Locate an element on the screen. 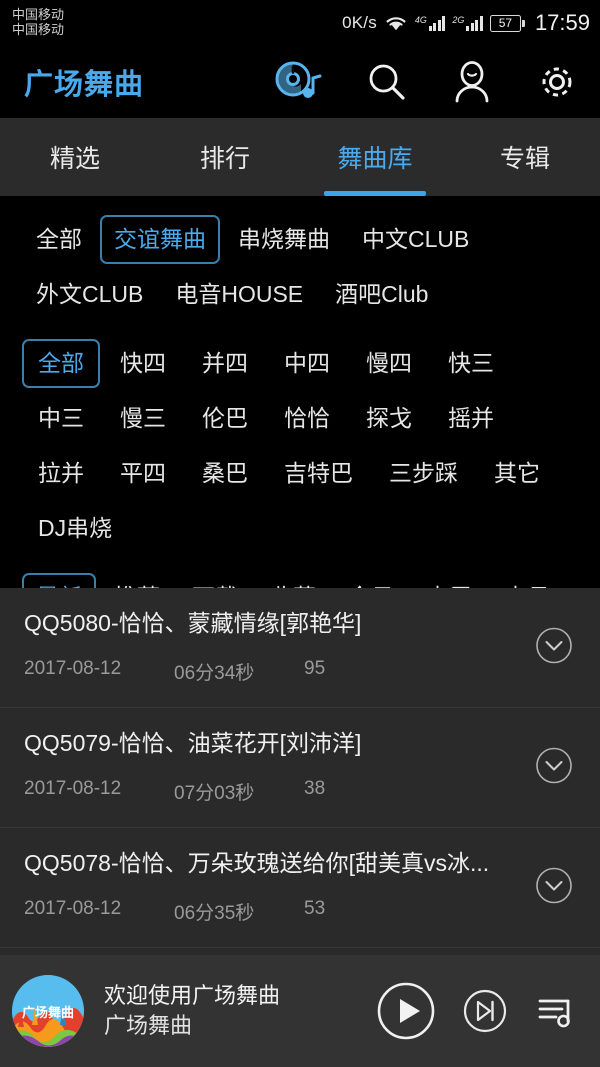 The height and width of the screenshot is (1067, 600). tab-zhuanji: 专辑 is located at coordinates (525, 157).